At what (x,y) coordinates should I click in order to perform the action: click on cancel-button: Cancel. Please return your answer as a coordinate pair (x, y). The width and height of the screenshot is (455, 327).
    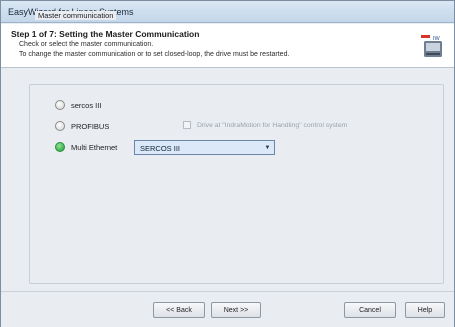
    Looking at the image, I should click on (370, 310).